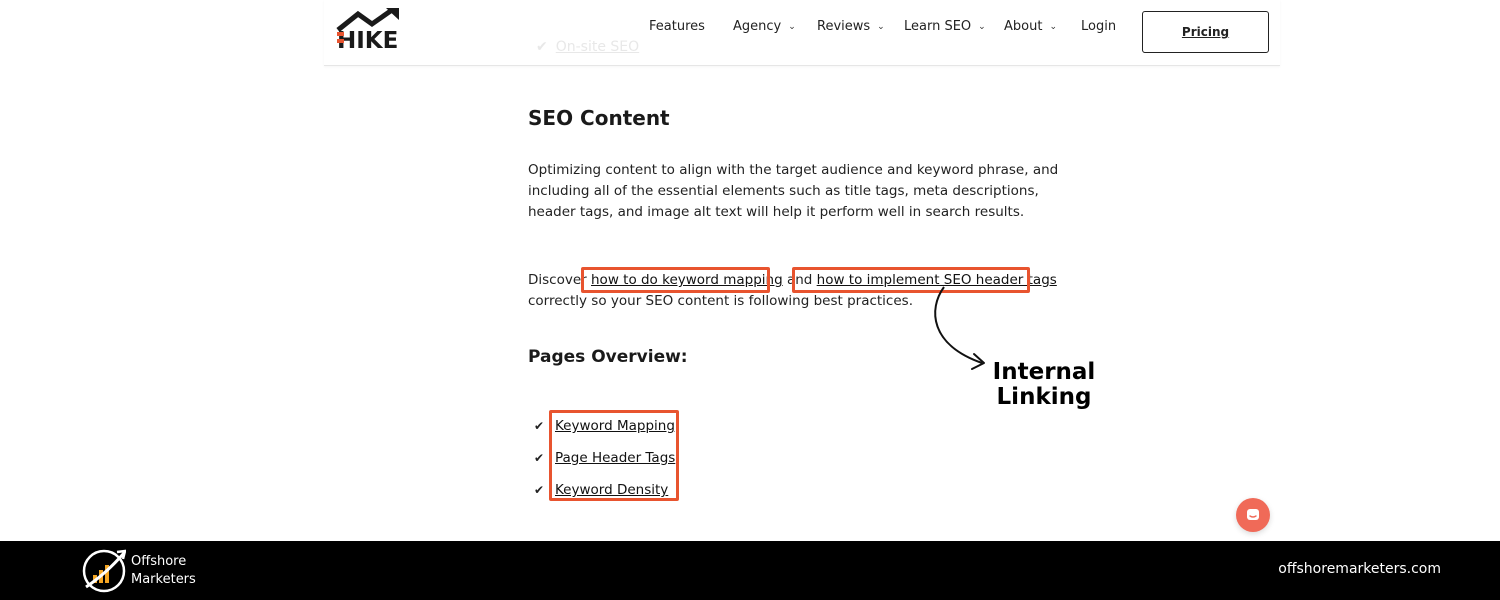 This screenshot has height=600, width=1500. I want to click on pricing-label: Pricing, so click(1205, 32).